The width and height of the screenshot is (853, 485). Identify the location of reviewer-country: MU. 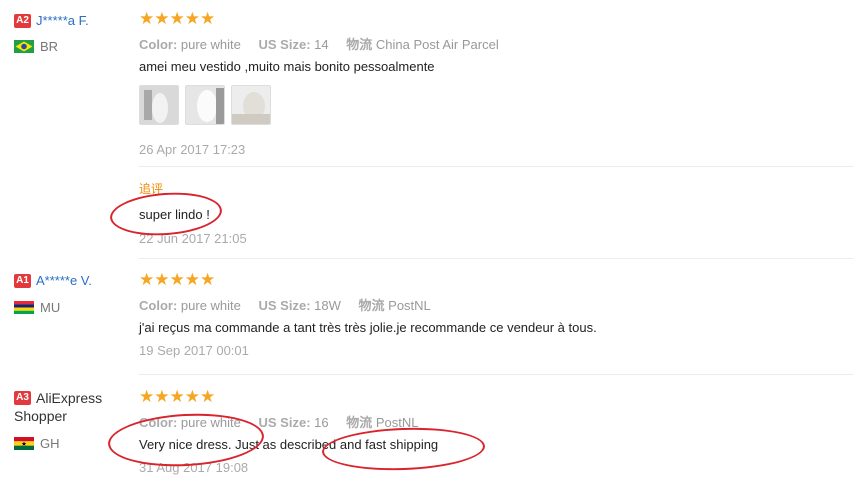
(37, 307).